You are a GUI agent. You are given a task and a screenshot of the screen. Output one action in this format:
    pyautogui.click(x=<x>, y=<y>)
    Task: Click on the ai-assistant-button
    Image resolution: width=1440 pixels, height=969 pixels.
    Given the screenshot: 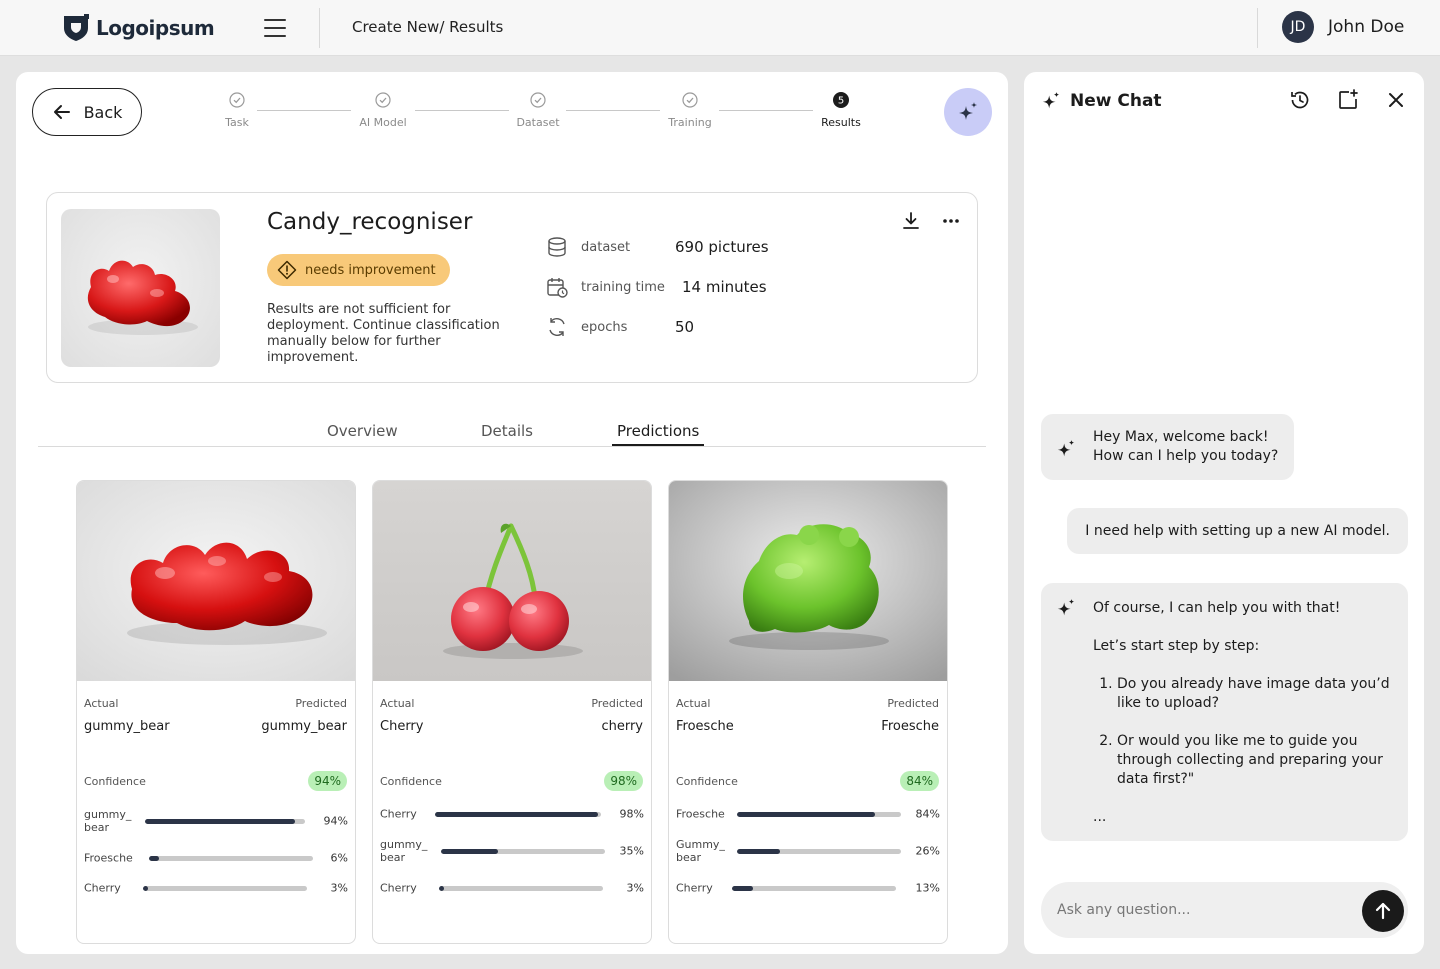 What is the action you would take?
    pyautogui.click(x=968, y=112)
    